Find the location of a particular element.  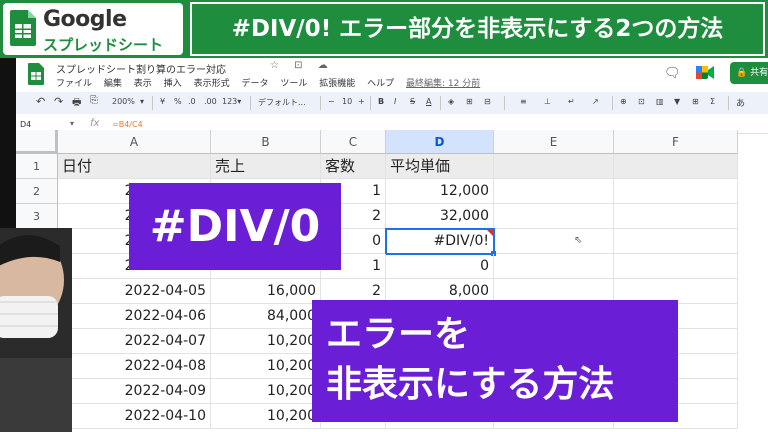

select-all-corner is located at coordinates (37, 142).